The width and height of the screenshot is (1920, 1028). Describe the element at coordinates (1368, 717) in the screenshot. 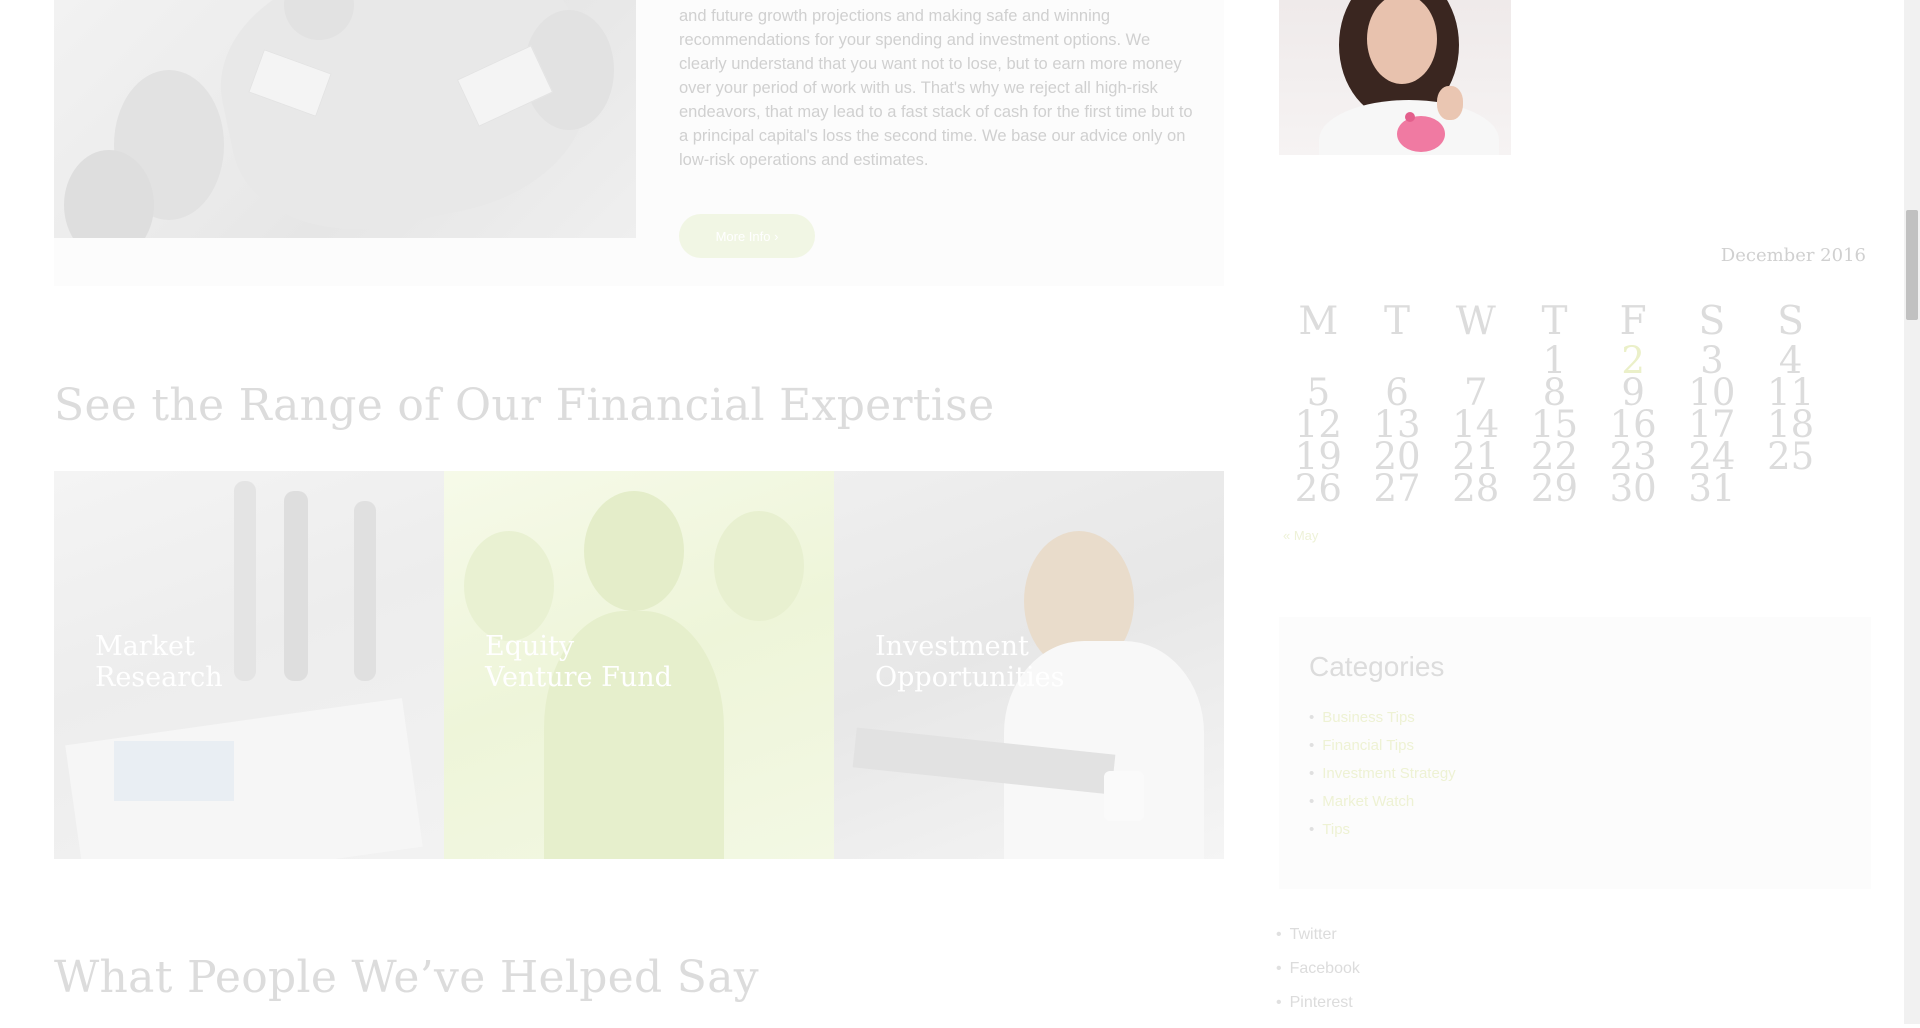

I see `category-link: Business Tips` at that location.